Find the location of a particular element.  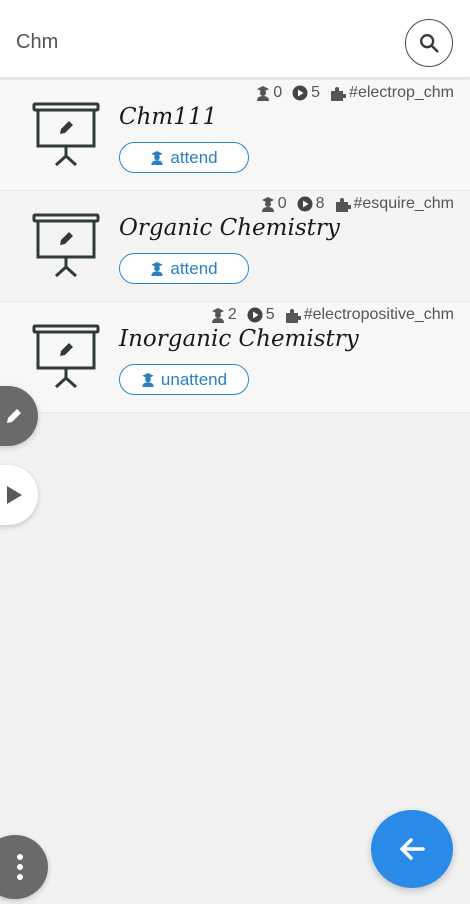

arrow-left-icon is located at coordinates (412, 849).